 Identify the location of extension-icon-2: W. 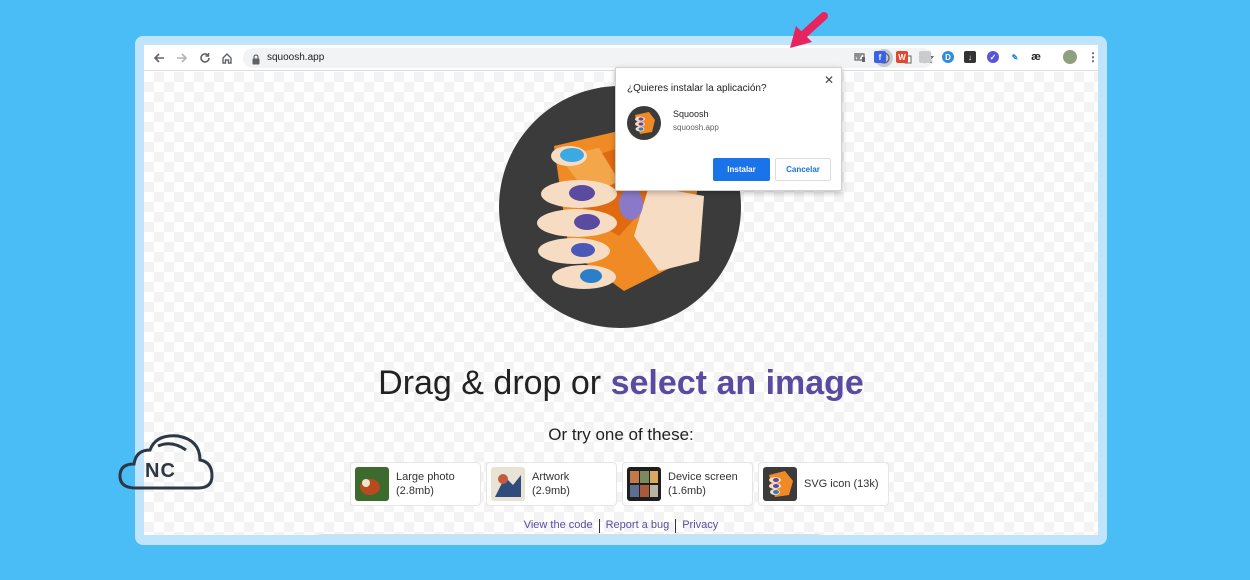
(902, 57).